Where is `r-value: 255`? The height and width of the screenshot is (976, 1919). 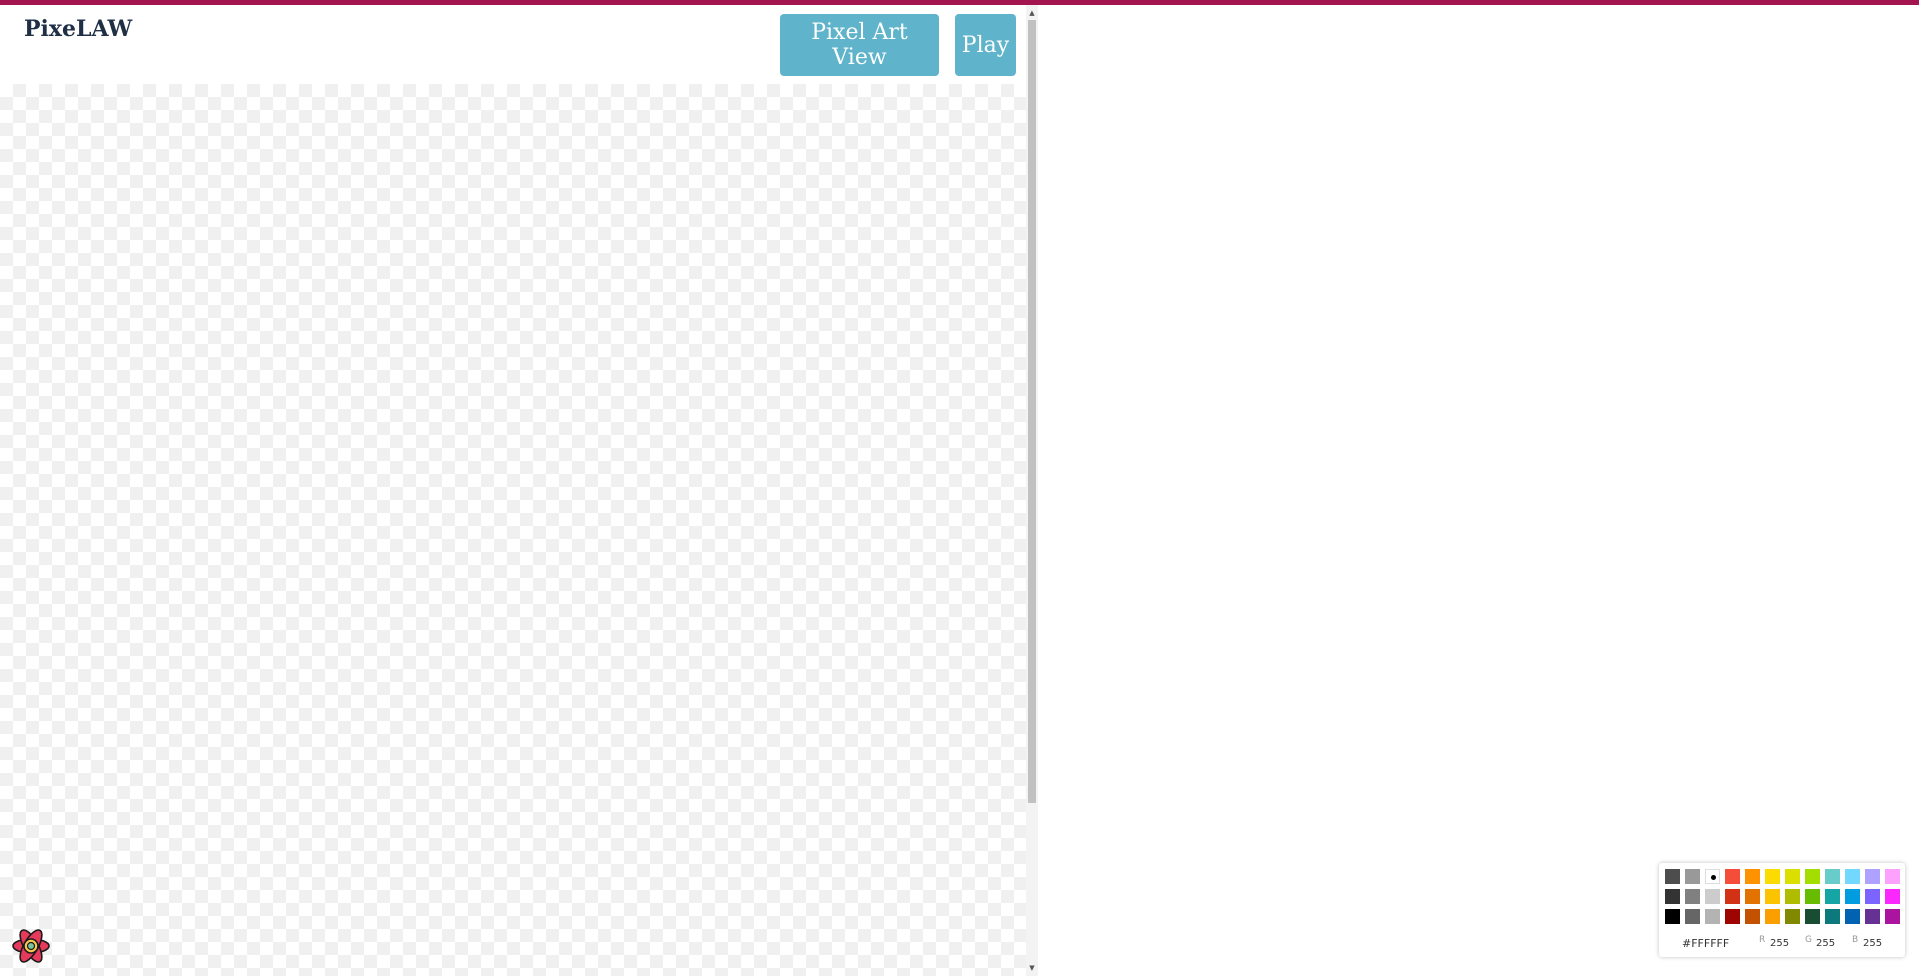 r-value: 255 is located at coordinates (1779, 943).